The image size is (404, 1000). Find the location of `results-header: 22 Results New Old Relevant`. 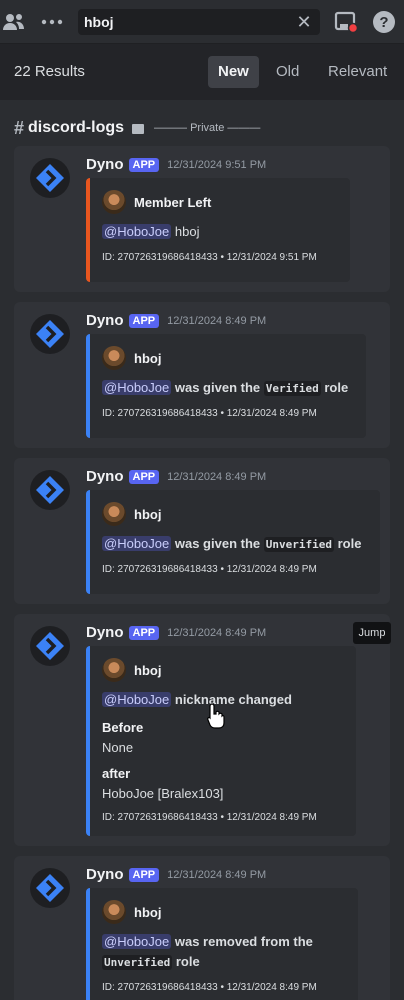

results-header: 22 Results New Old Relevant is located at coordinates (202, 72).